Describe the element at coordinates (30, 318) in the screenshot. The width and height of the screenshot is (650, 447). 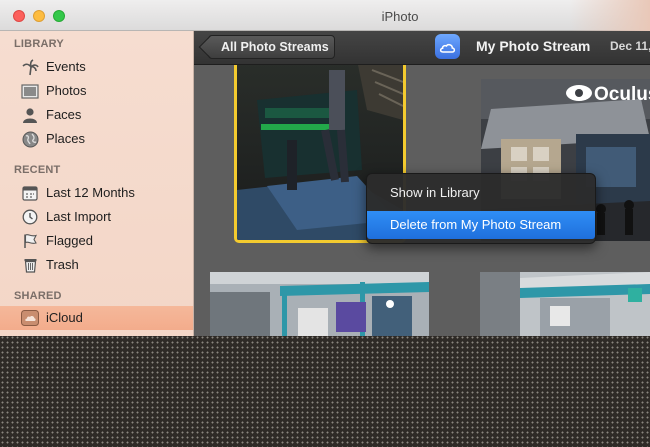
I see `icloud-icon` at that location.